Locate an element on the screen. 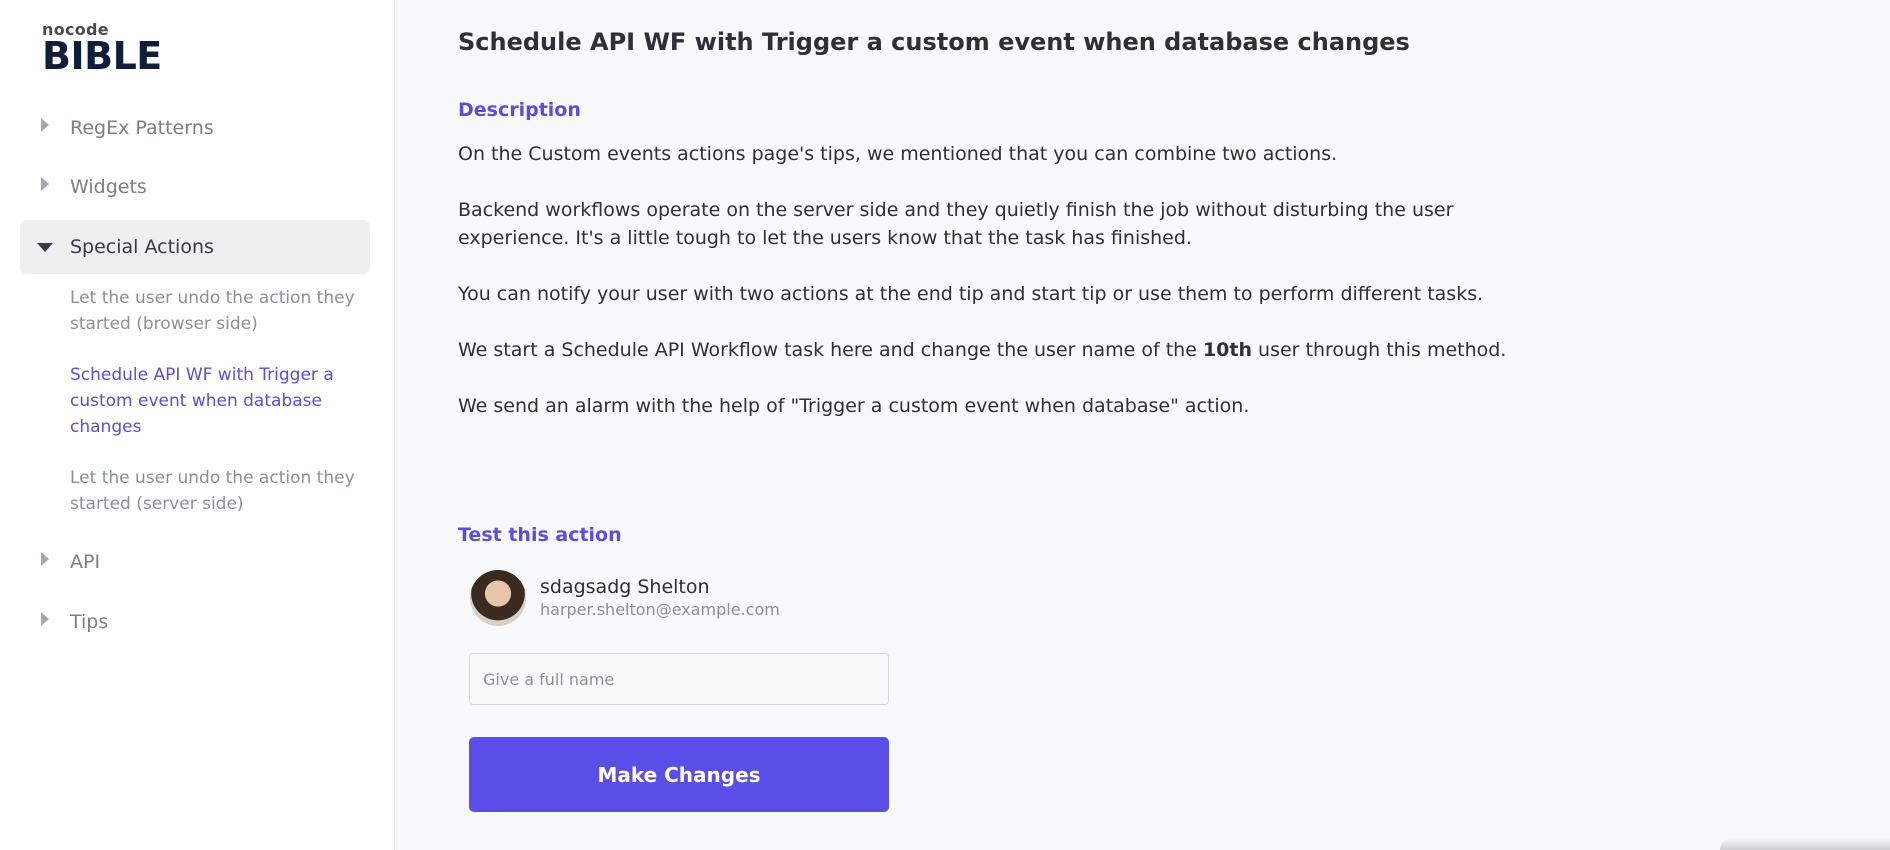  paragraph-text: user through this method. is located at coordinates (1379, 350).